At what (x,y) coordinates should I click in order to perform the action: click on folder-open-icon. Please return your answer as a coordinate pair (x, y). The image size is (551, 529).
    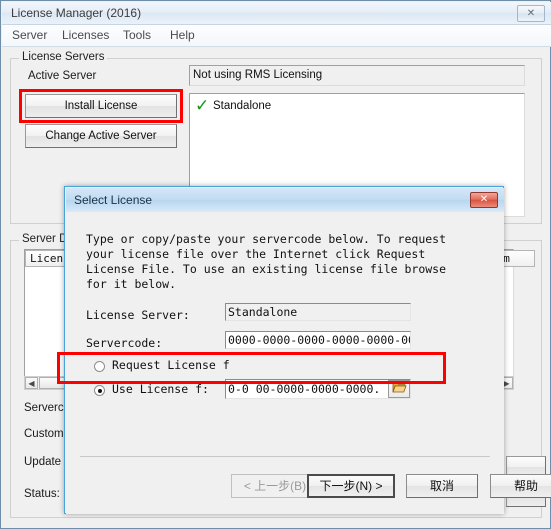
    Looking at the image, I should click on (399, 389).